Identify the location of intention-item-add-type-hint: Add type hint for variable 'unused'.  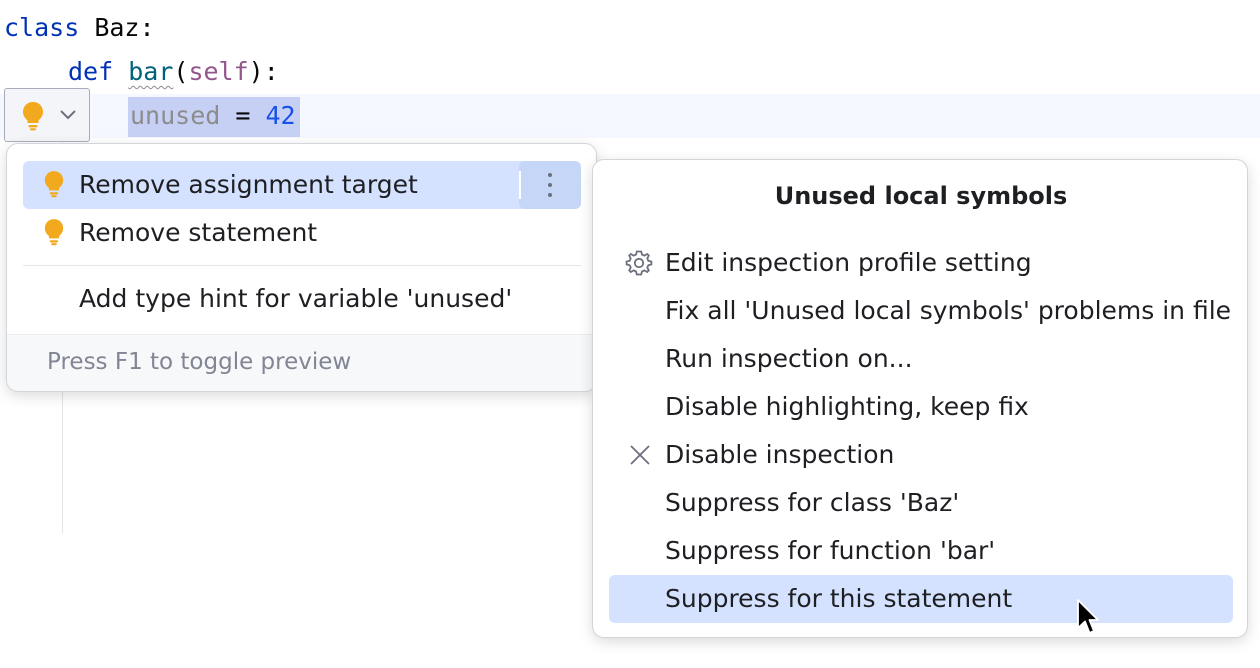
(302, 299).